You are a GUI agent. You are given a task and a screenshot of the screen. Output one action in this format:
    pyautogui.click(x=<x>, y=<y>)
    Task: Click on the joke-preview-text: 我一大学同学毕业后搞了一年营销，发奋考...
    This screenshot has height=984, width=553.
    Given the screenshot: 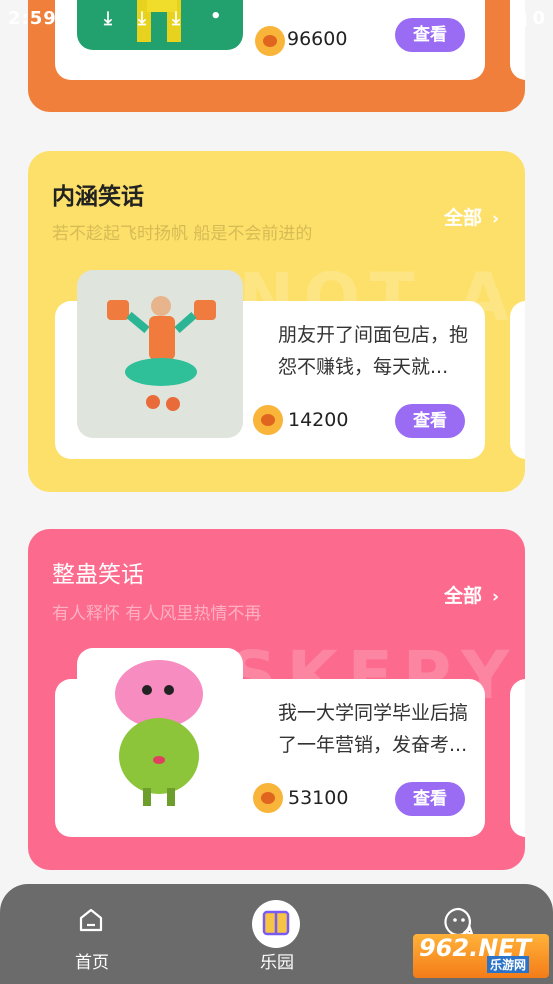 What is the action you would take?
    pyautogui.click(x=373, y=729)
    